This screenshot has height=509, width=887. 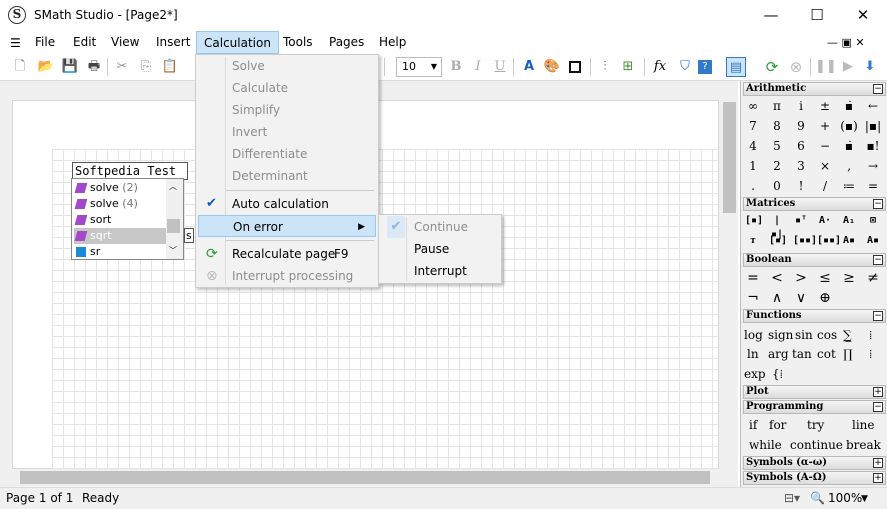 What do you see at coordinates (753, 146) in the screenshot?
I see `arithmetic-button: 4` at bounding box center [753, 146].